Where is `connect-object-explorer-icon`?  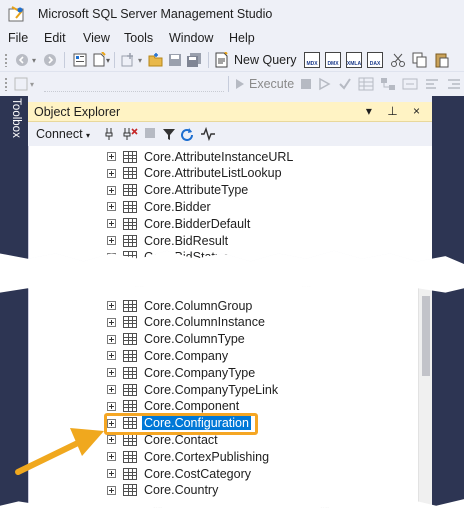
connect-object-explorer-icon is located at coordinates (111, 135).